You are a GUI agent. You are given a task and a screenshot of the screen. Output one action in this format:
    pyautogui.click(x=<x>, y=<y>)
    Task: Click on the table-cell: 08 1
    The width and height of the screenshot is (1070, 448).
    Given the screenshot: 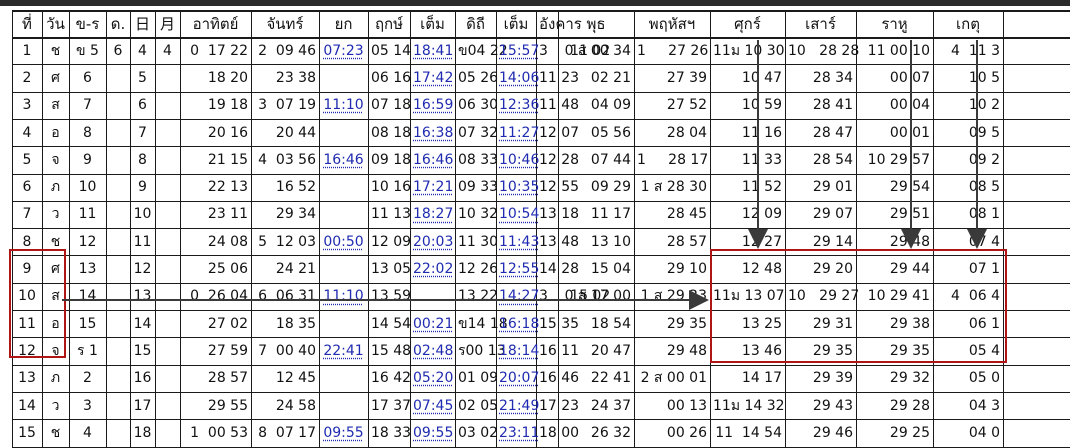 What is the action you would take?
    pyautogui.click(x=984, y=214)
    